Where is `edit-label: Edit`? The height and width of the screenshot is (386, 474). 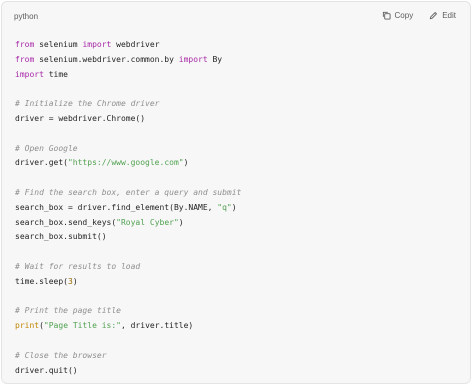 edit-label: Edit is located at coordinates (449, 15).